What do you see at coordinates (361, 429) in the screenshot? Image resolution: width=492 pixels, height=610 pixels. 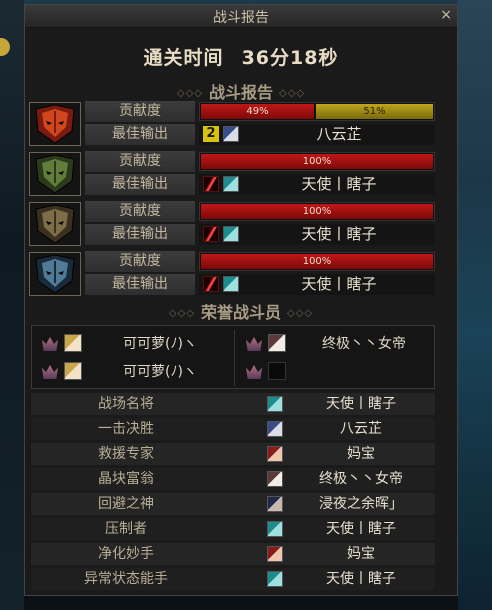 I see `award-player: 八云芷` at bounding box center [361, 429].